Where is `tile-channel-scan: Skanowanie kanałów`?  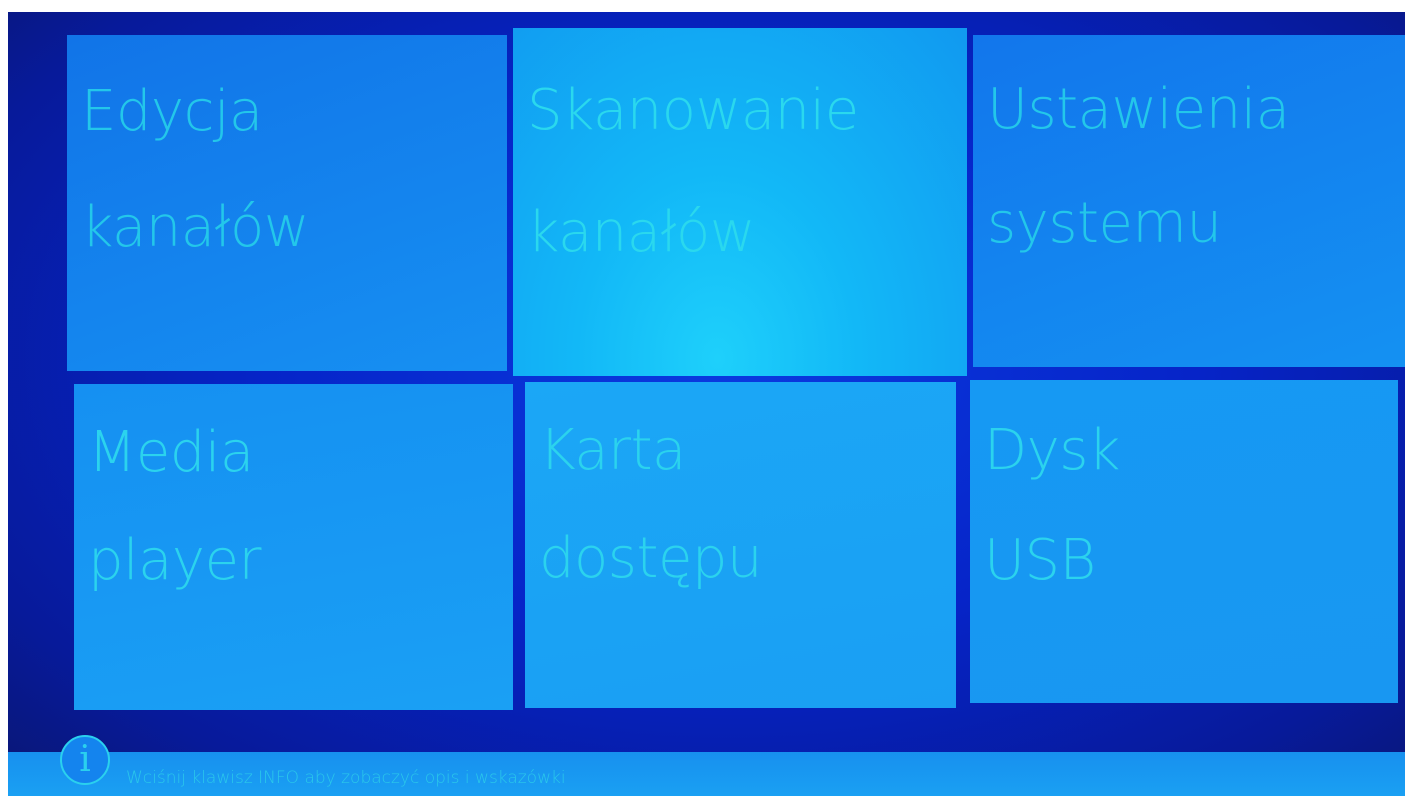
tile-channel-scan: Skanowanie kanałów is located at coordinates (740, 202).